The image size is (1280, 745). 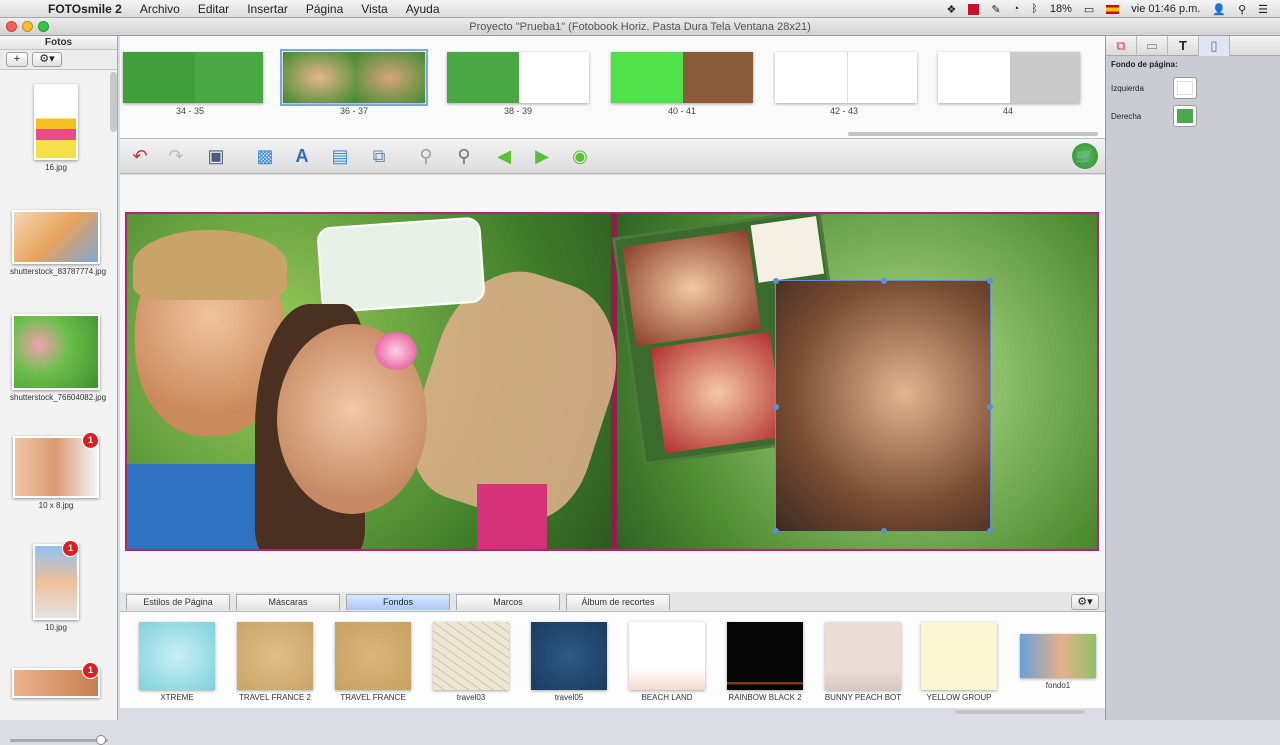 What do you see at coordinates (951, 9) in the screenshot?
I see `dropbox-icon: ❖` at bounding box center [951, 9].